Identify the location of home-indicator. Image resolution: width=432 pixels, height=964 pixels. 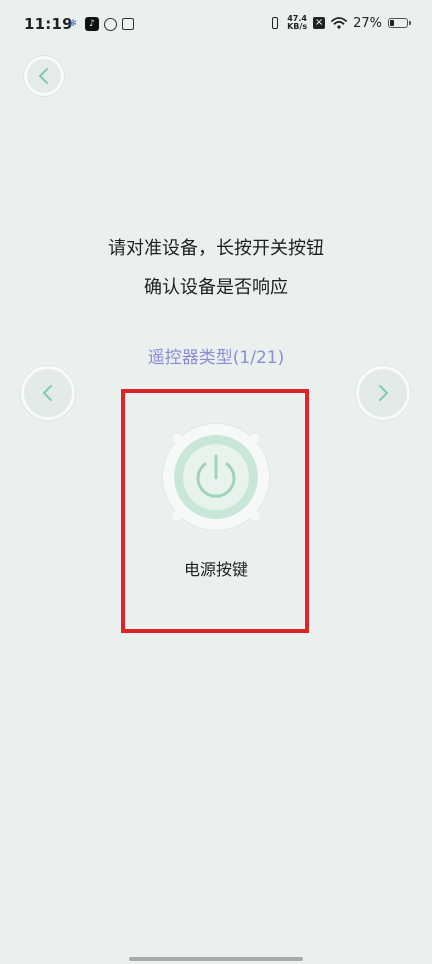
(216, 959).